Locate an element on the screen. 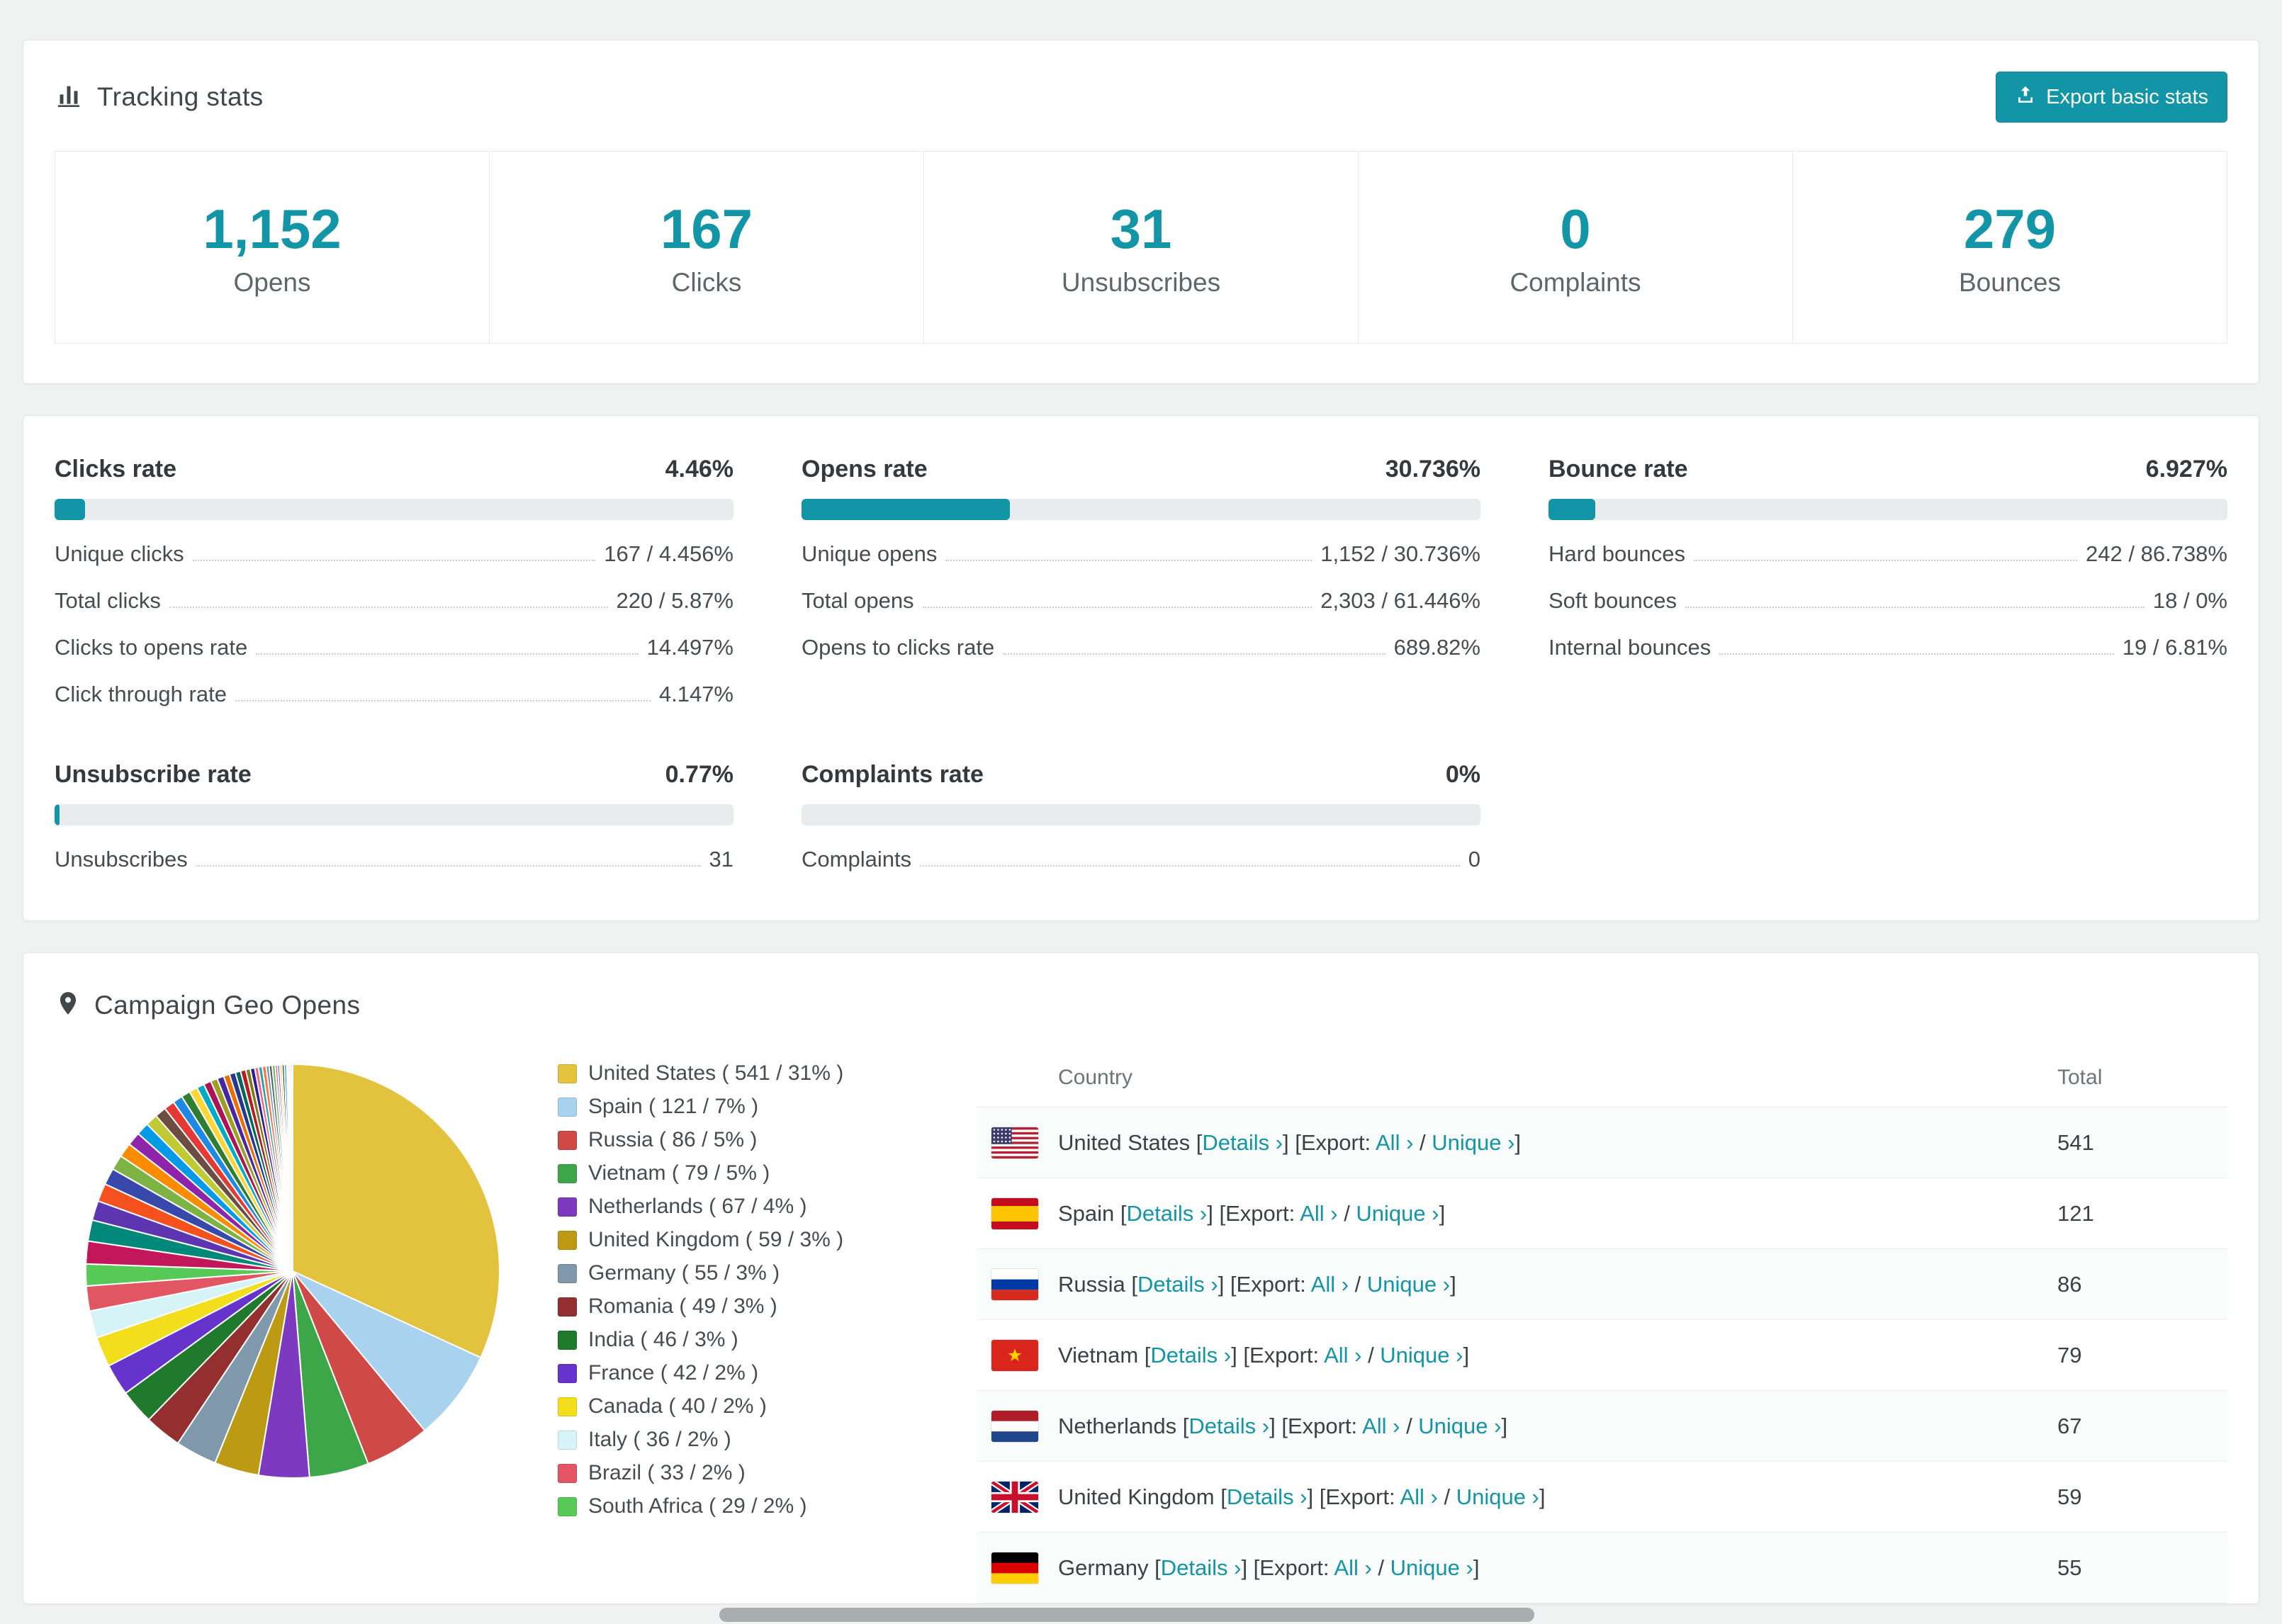 This screenshot has width=2282, height=1624. rate-row-label: Complaints is located at coordinates (857, 859).